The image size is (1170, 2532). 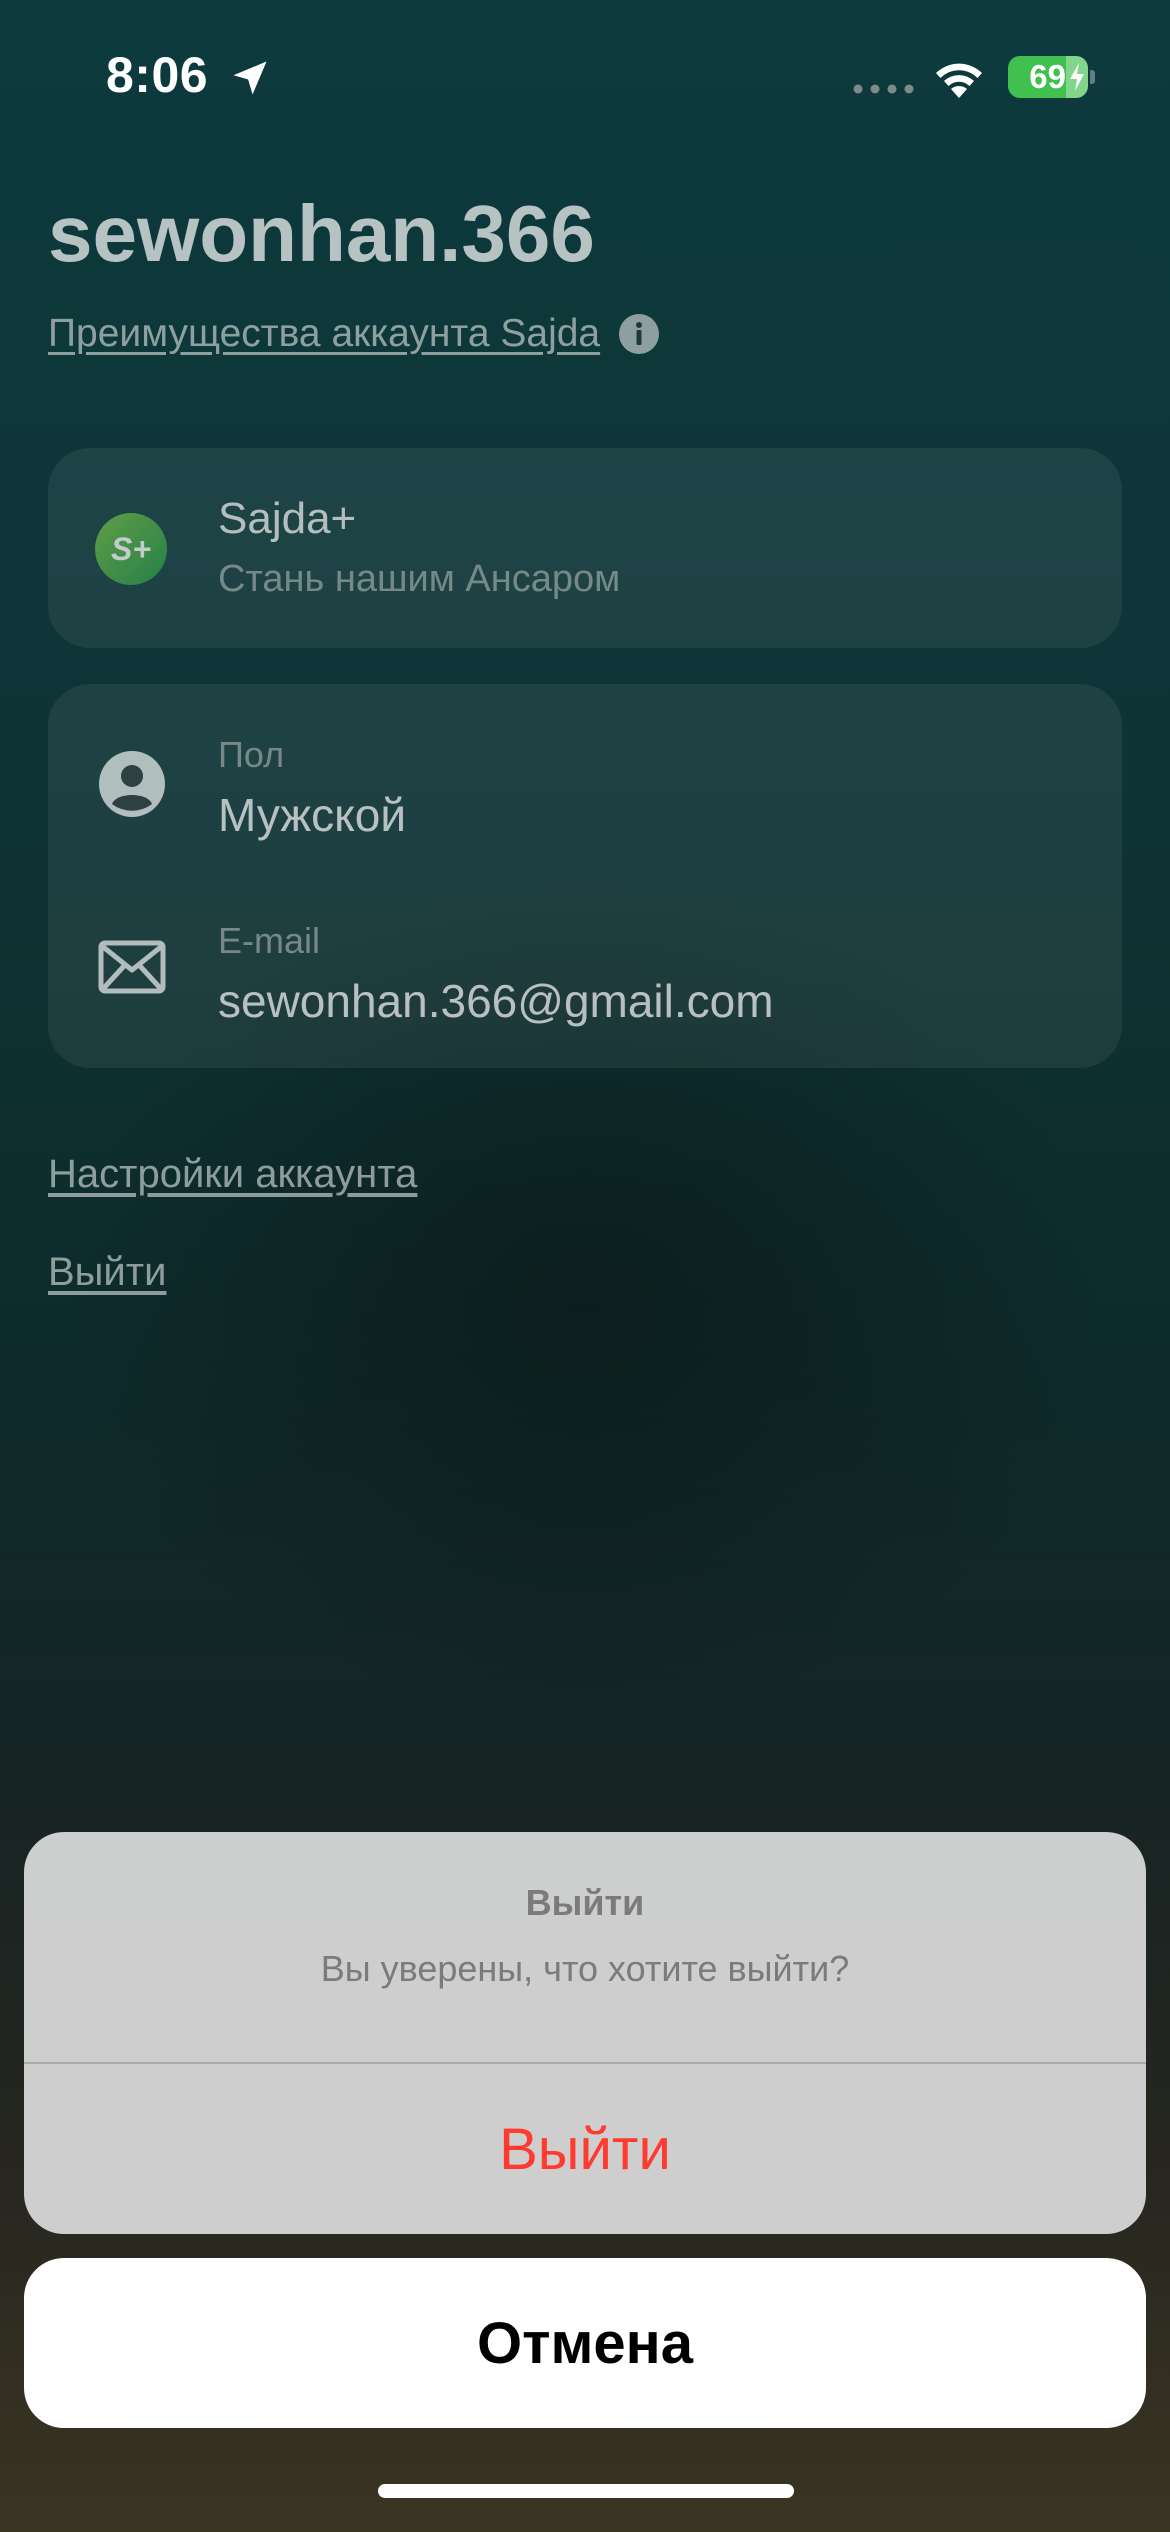 What do you see at coordinates (107, 1272) in the screenshot?
I see `logout-link: Выйти` at bounding box center [107, 1272].